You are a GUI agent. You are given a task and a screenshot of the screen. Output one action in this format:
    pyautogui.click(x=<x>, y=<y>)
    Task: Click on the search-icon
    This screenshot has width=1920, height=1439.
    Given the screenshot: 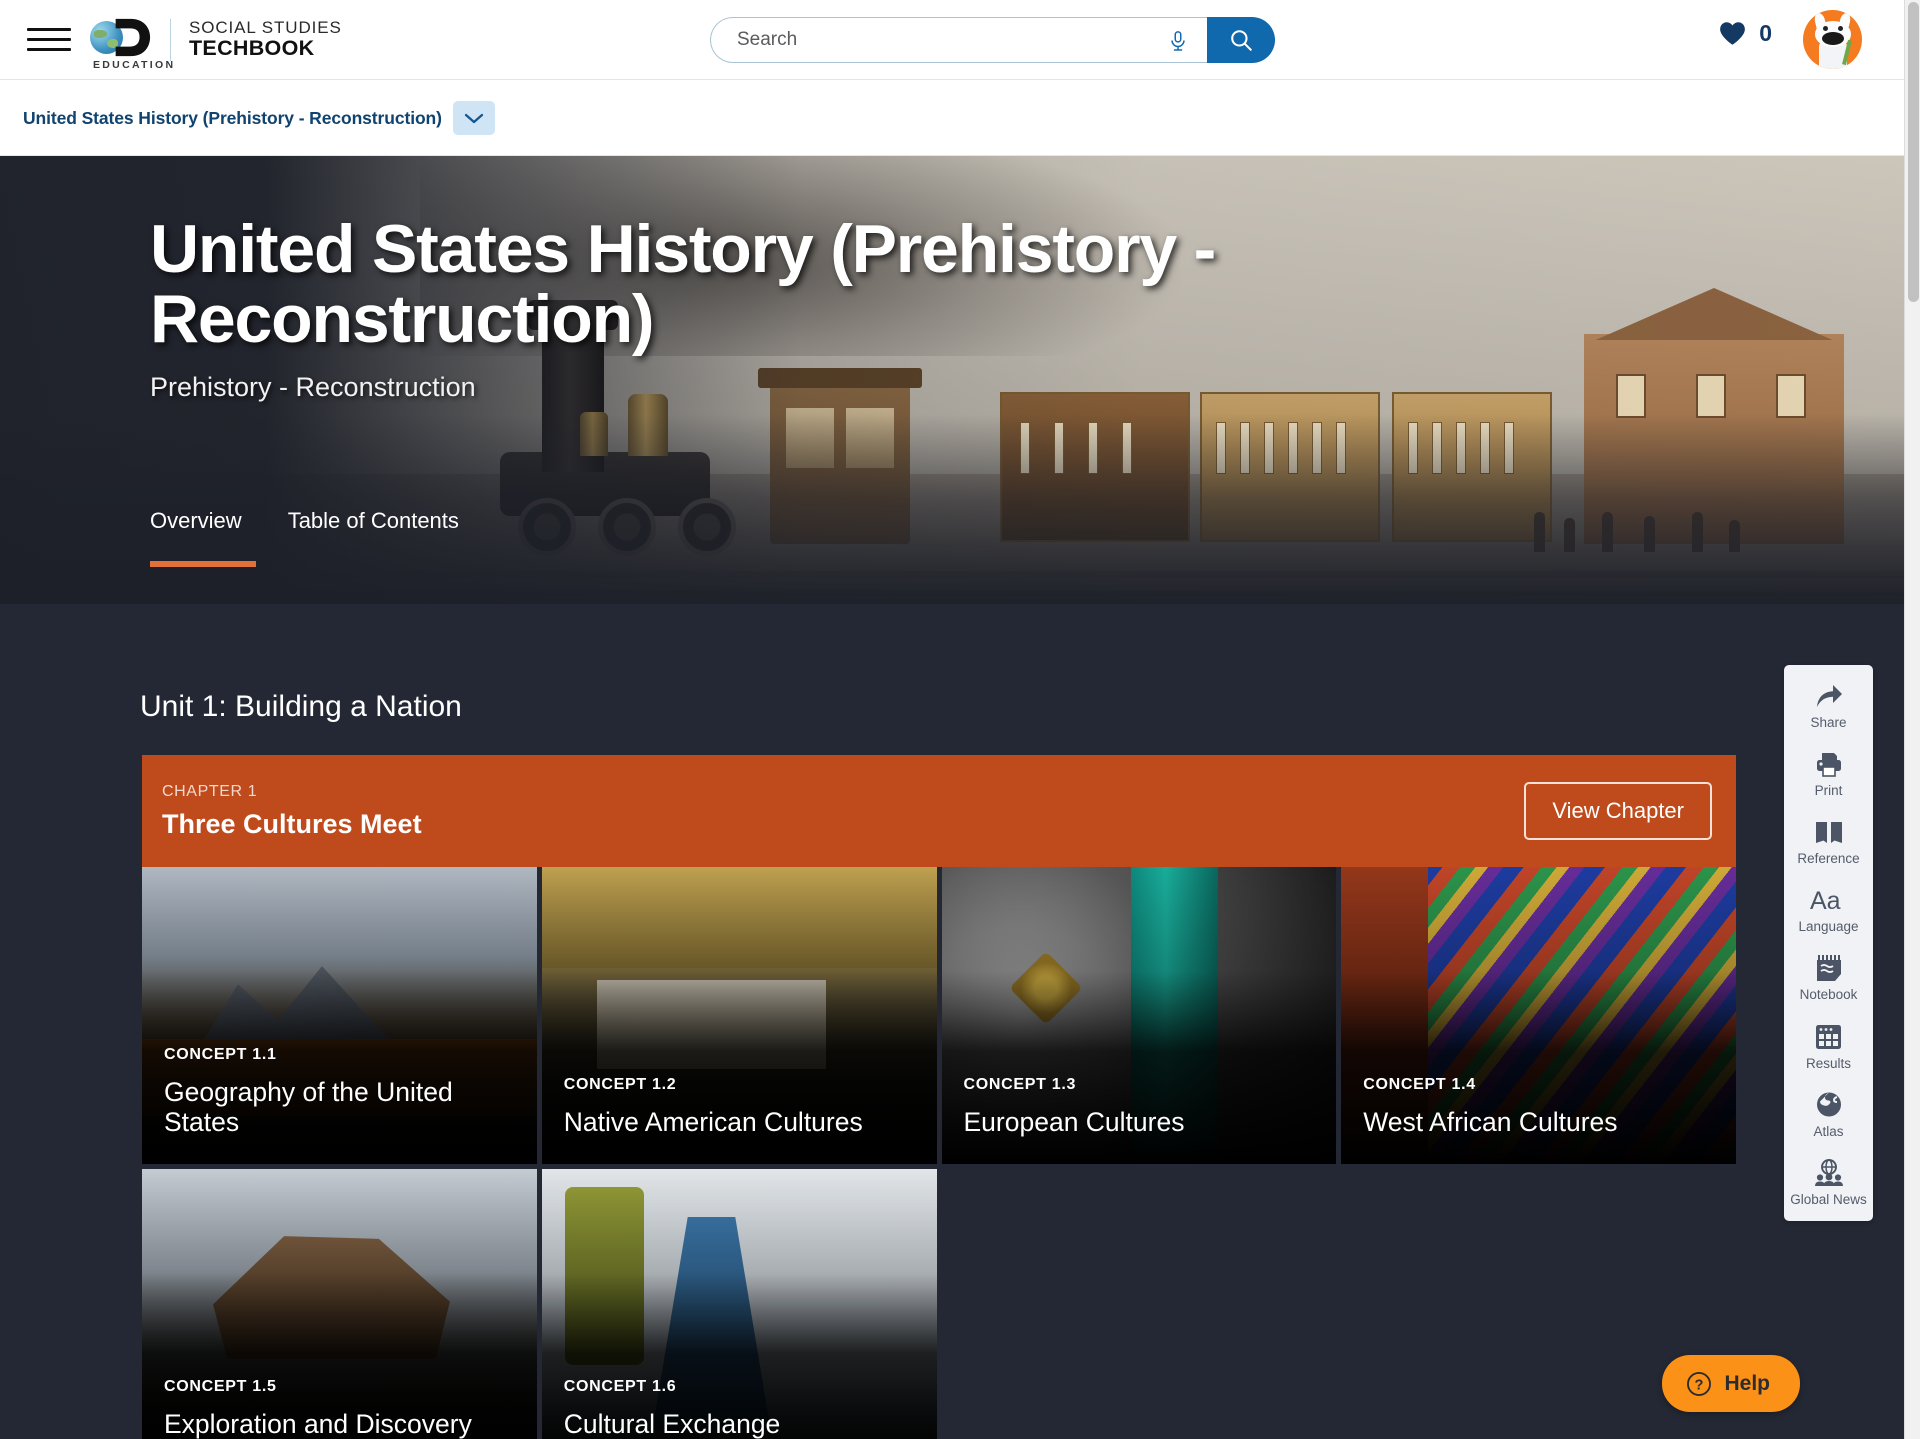 What is the action you would take?
    pyautogui.click(x=1241, y=40)
    